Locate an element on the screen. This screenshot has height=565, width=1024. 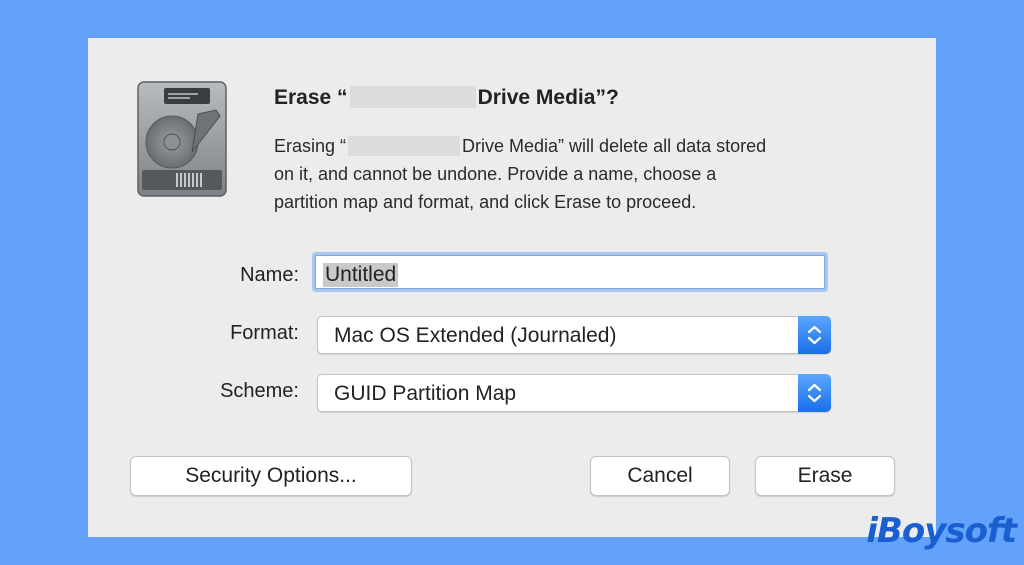
title-suffix: Drive Media”? is located at coordinates (548, 97).